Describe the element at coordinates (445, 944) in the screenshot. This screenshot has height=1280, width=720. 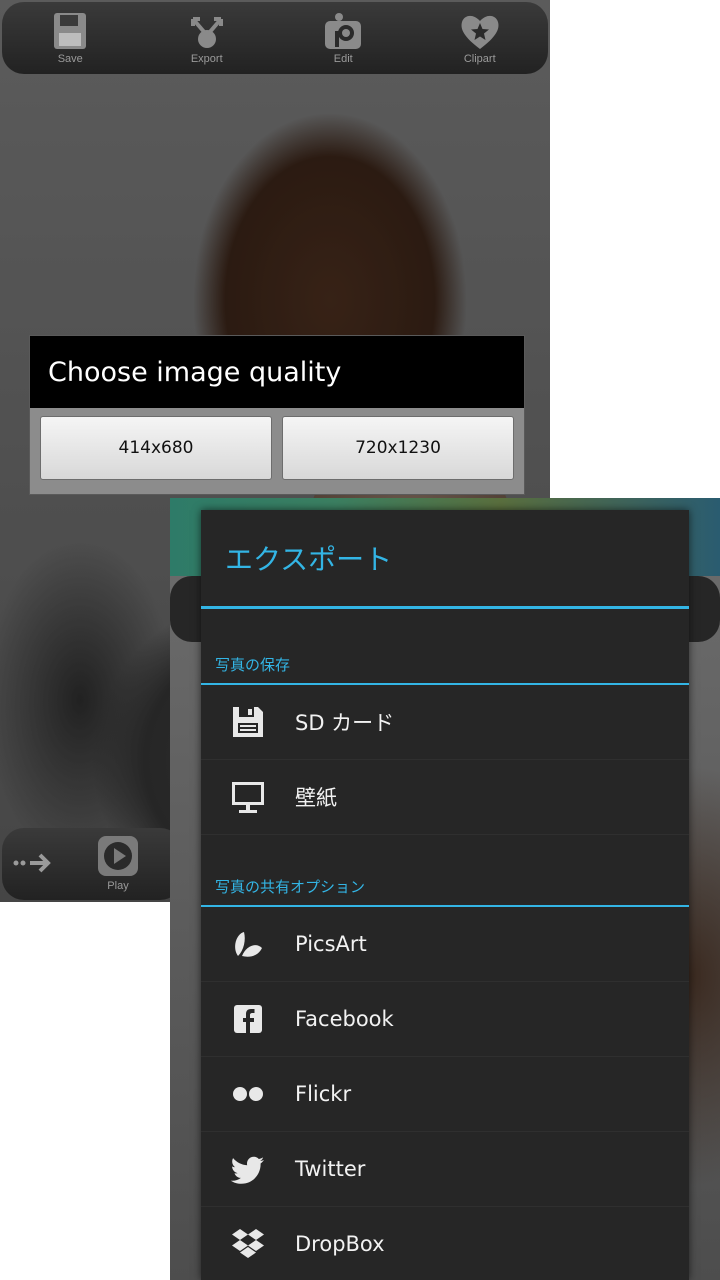
I see `menu-item-picsart: PicsArt` at that location.